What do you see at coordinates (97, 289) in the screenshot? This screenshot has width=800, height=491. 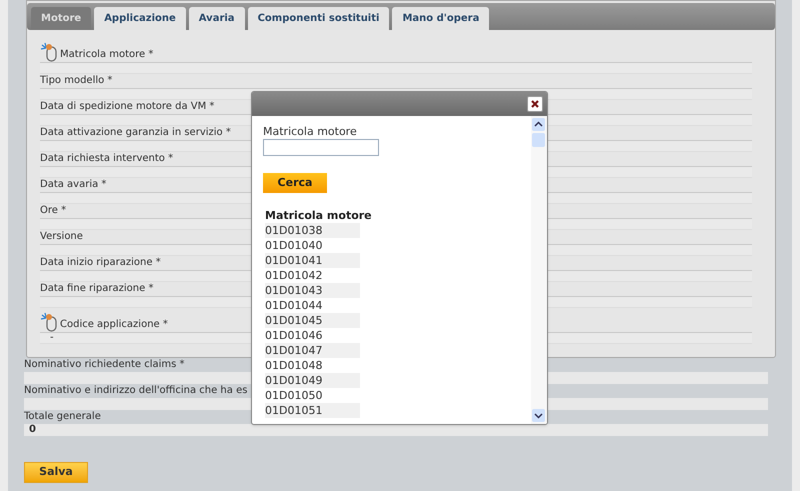 I see `field-label: Data fine riparazione *` at bounding box center [97, 289].